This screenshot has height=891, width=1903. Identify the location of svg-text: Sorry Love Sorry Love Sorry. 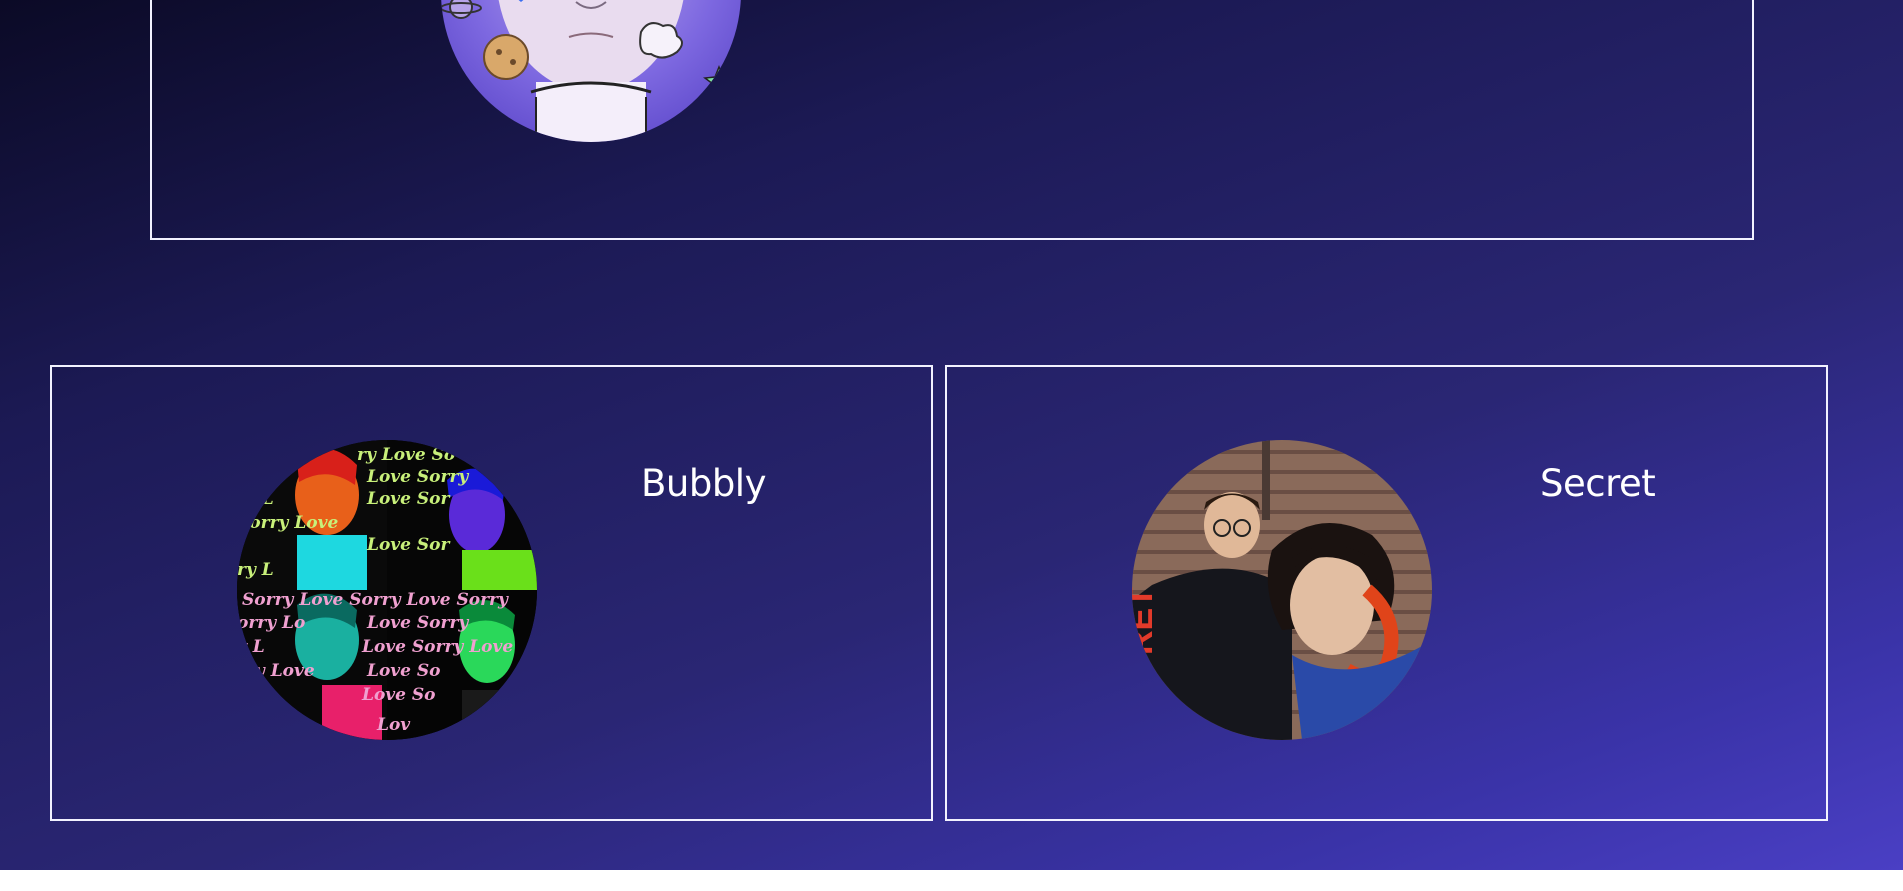
(375, 600).